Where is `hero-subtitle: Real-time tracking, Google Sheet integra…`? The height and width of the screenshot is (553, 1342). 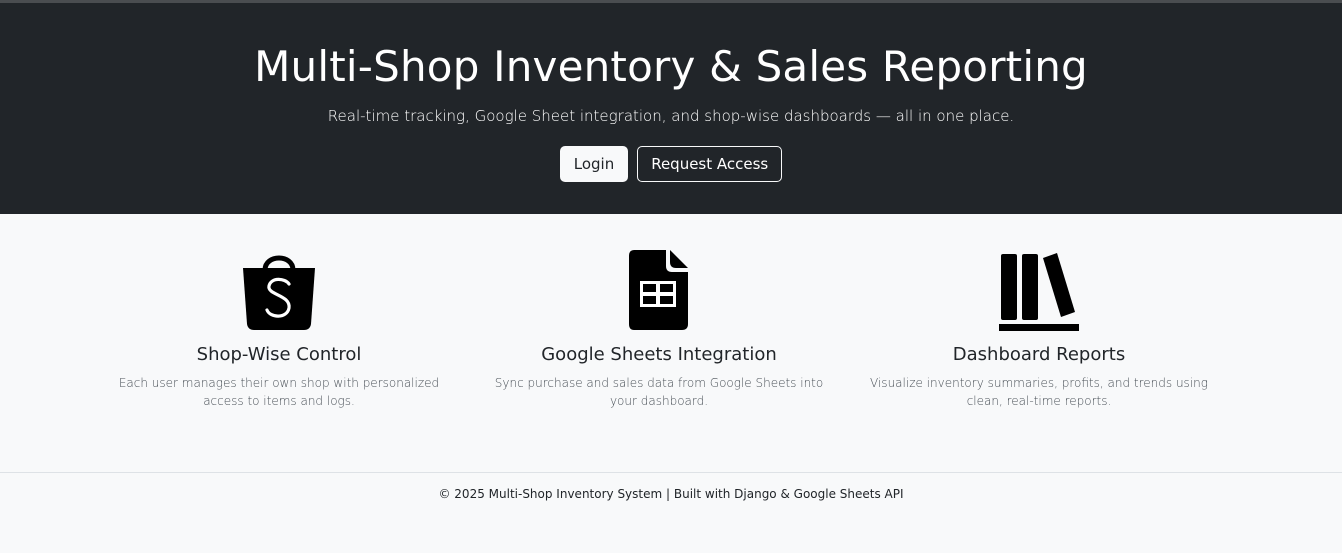
hero-subtitle: Real-time tracking, Google Sheet integra… is located at coordinates (671, 116).